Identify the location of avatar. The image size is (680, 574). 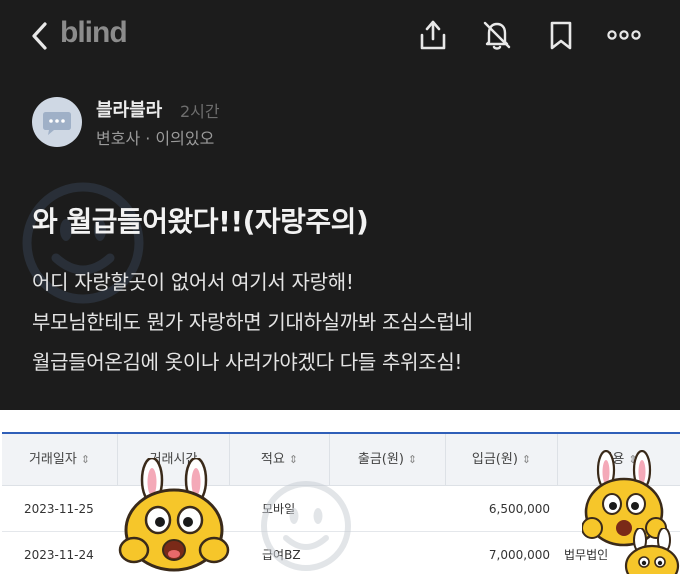
(57, 122).